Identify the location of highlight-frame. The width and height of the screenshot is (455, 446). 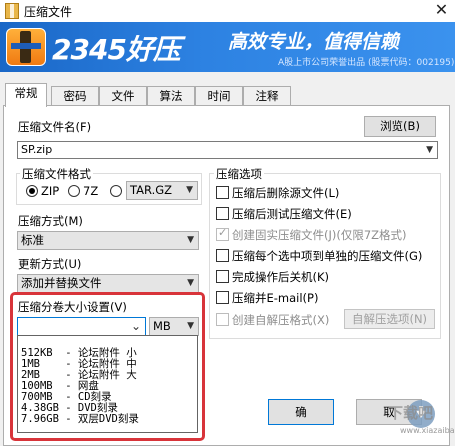
(107, 366).